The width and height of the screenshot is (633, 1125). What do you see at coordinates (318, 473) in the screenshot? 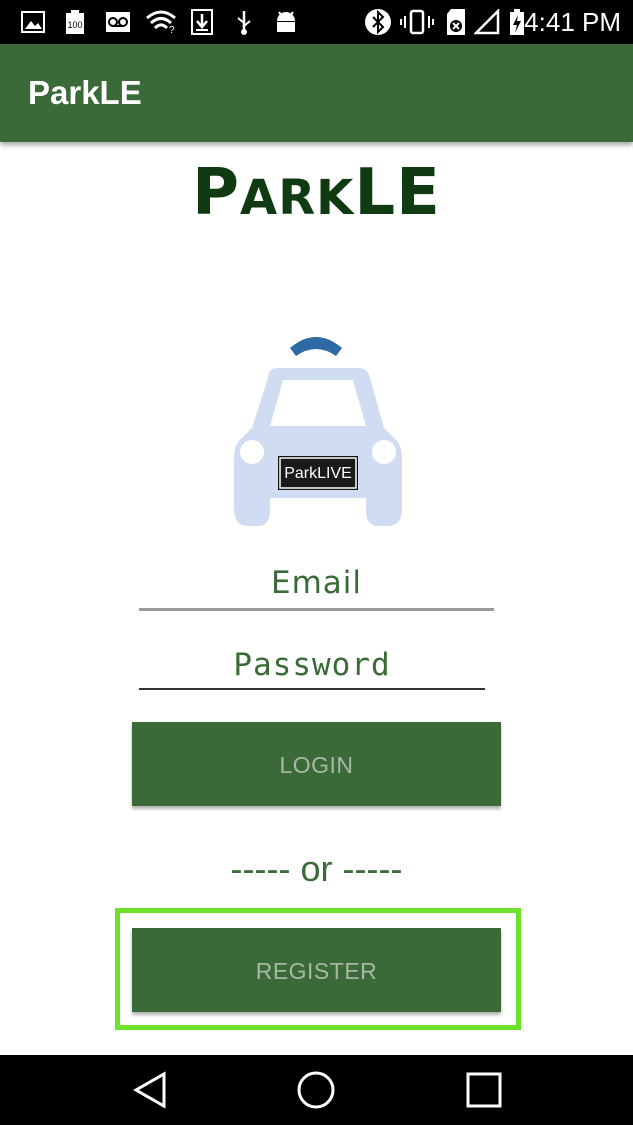
I see `car-plate-text: ParkLIVE` at bounding box center [318, 473].